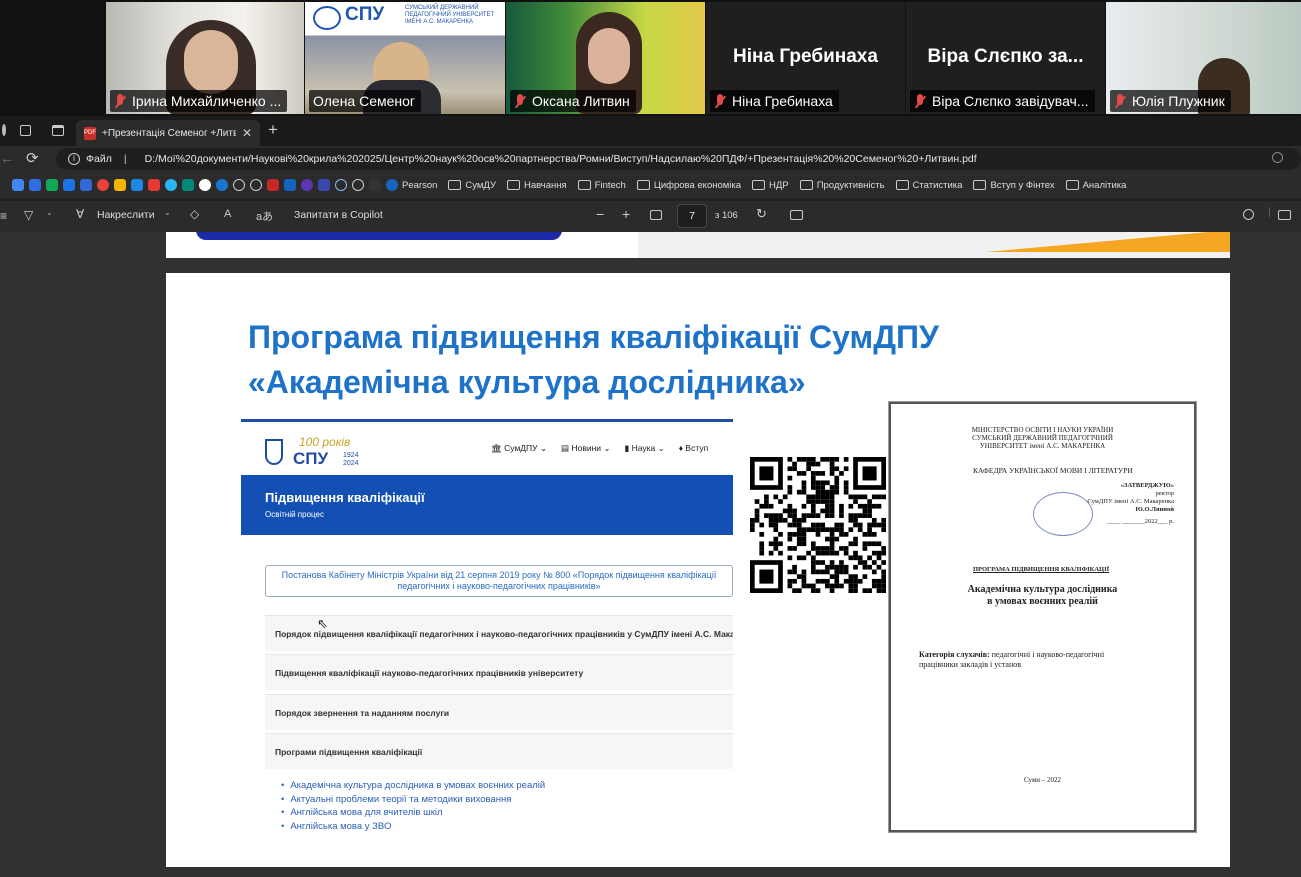 Image resolution: width=1301 pixels, height=877 pixels. Describe the element at coordinates (411, 185) in the screenshot. I see `bookmark-pearson: Pearson` at that location.